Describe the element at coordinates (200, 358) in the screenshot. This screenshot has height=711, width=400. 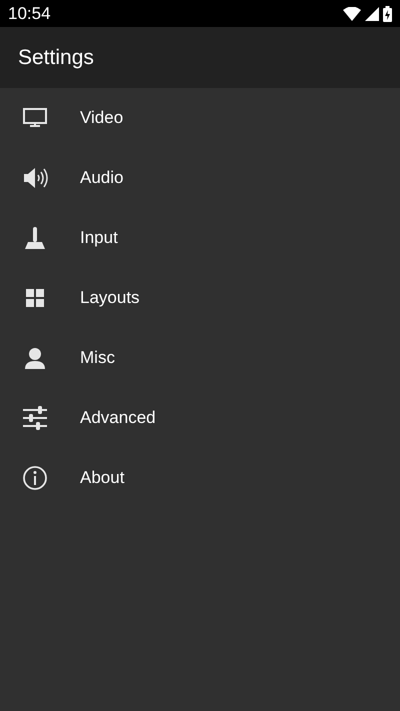
I see `menu-item: Misc` at that location.